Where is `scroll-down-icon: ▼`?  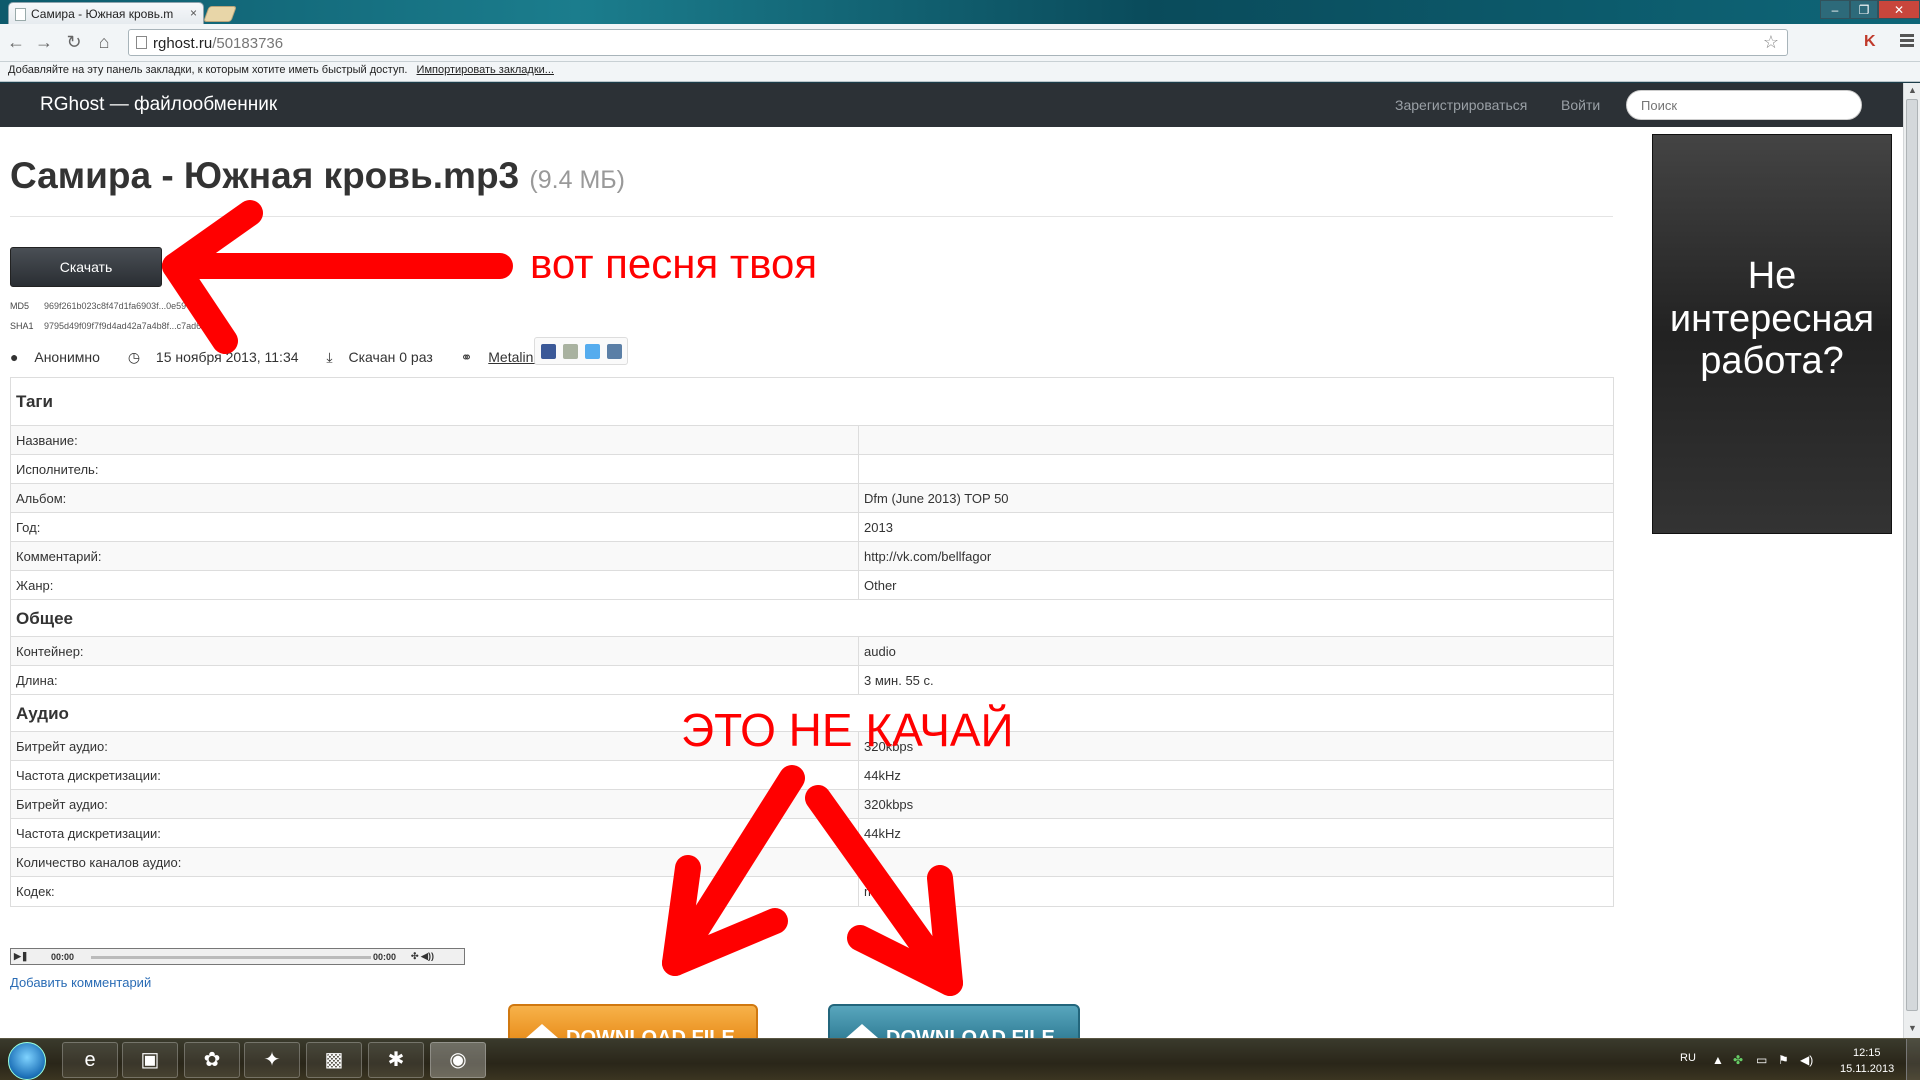
scroll-down-icon: ▼ is located at coordinates (1912, 1028).